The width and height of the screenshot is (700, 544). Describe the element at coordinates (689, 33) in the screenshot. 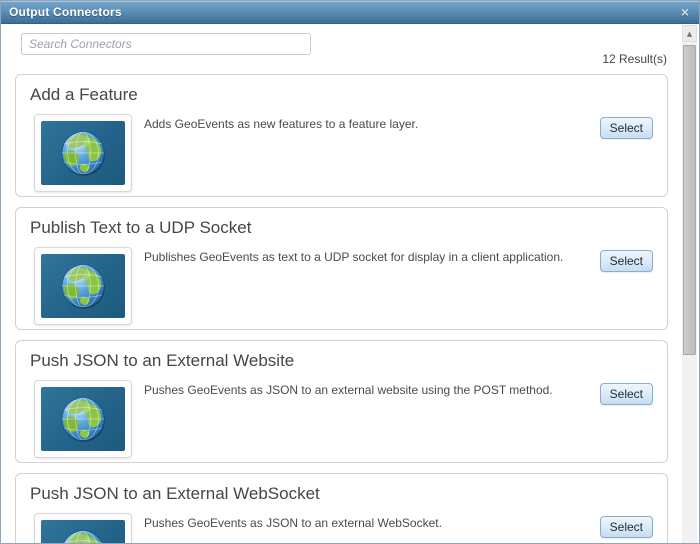

I see `scroll-up-icon: ▲` at that location.